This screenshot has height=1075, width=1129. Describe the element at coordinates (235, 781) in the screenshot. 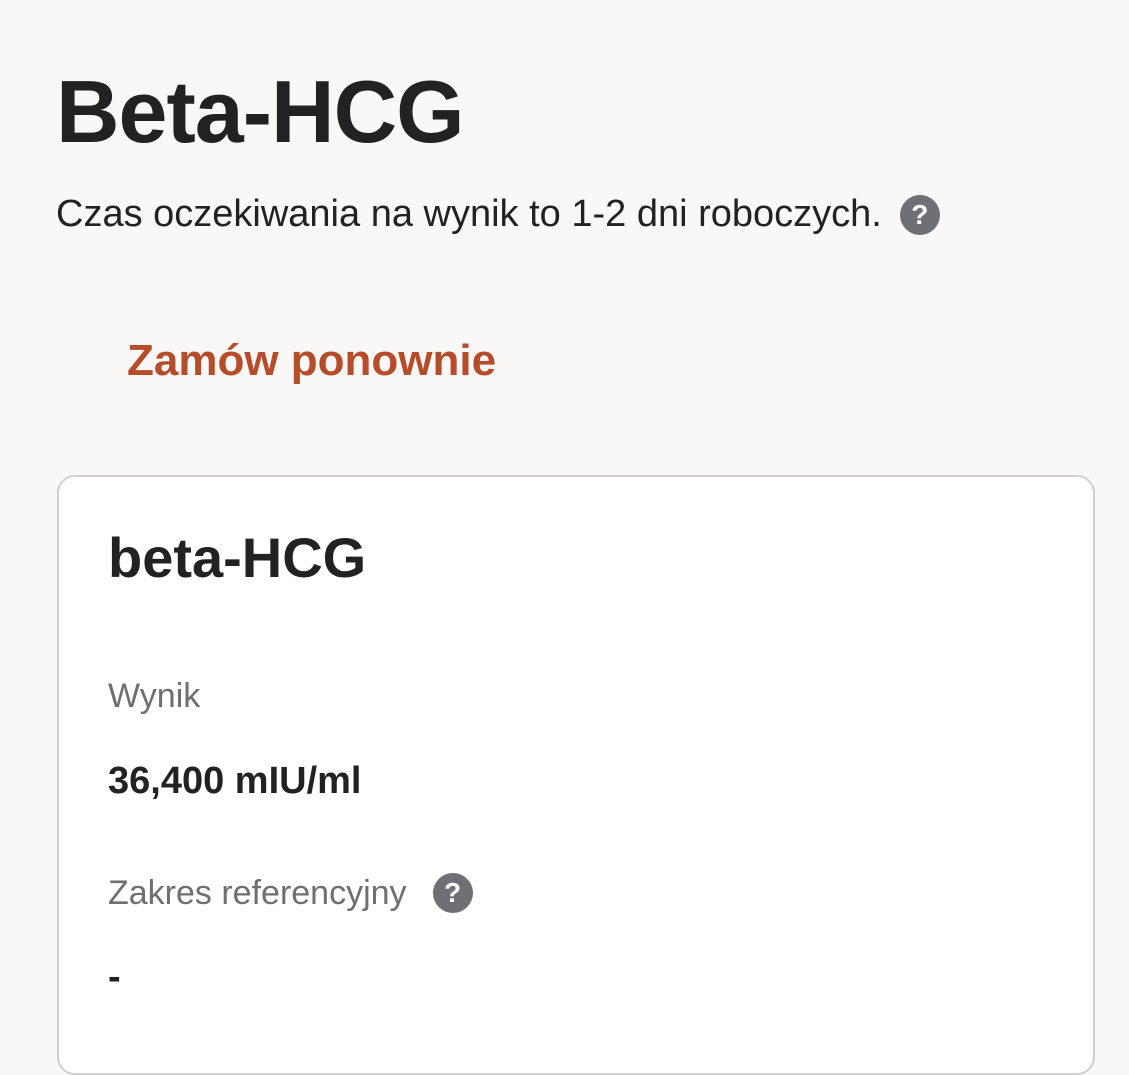

I see `result-value: 36,400 mIU/ml` at that location.